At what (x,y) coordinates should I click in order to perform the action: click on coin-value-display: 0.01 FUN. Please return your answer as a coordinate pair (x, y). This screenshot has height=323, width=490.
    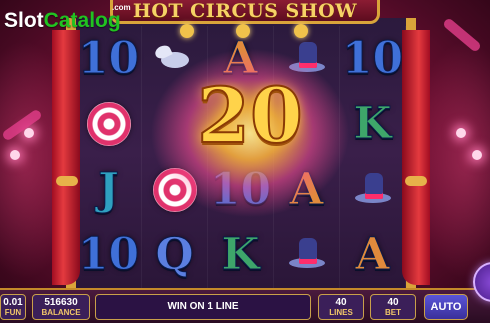
    Looking at the image, I should click on (13, 307).